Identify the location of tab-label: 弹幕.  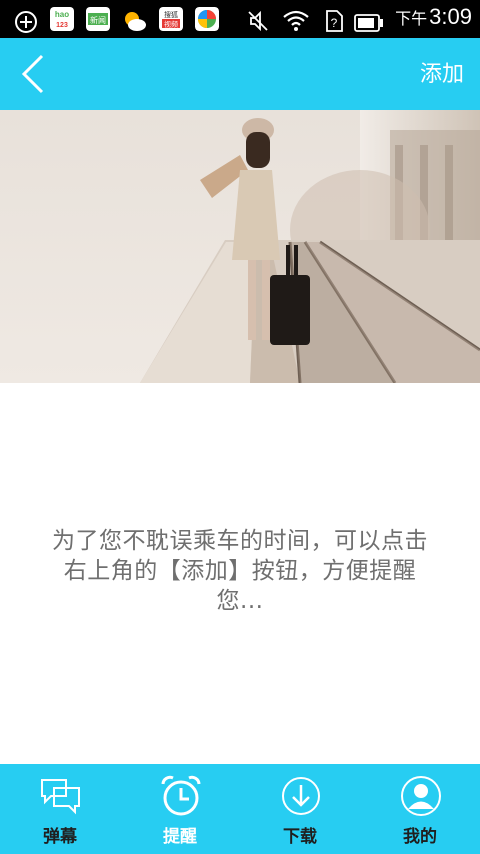
(60, 837).